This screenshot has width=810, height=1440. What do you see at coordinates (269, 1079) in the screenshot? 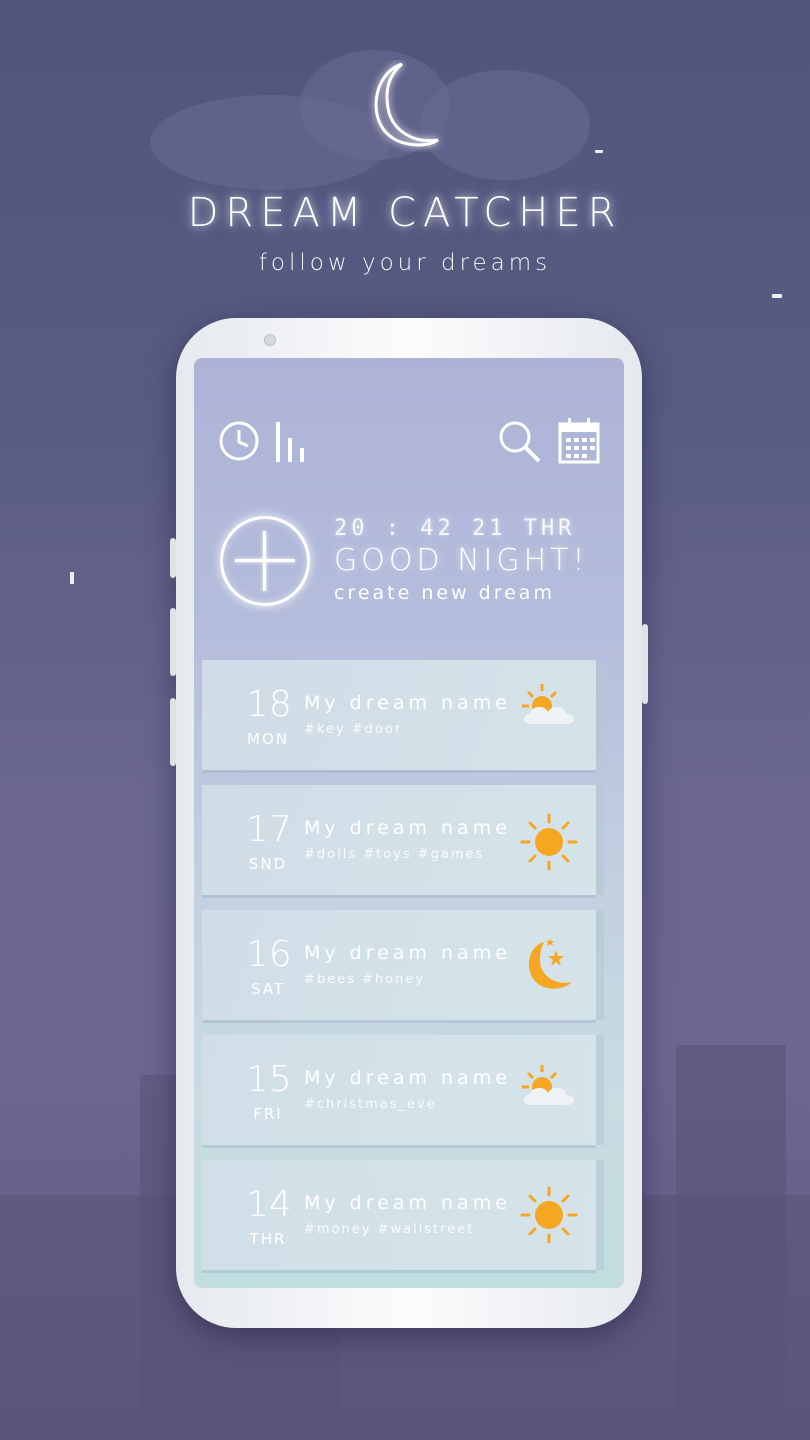
I see `dream-day: 15` at bounding box center [269, 1079].